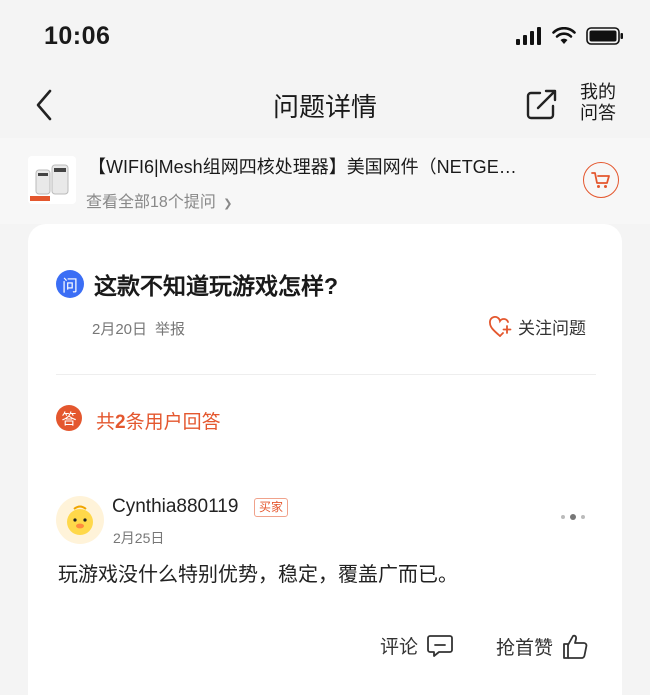  I want to click on product-title: 【WIFI6|Mesh组网四核处理器】美国网件（NETGEAR）, so click(308, 166).